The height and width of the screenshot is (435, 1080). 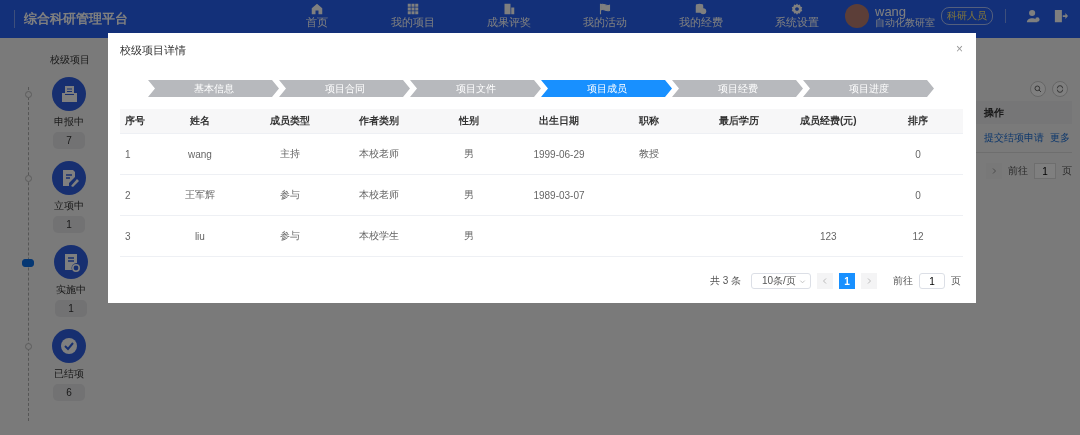 I want to click on column-header: 操作, so click(x=994, y=112).